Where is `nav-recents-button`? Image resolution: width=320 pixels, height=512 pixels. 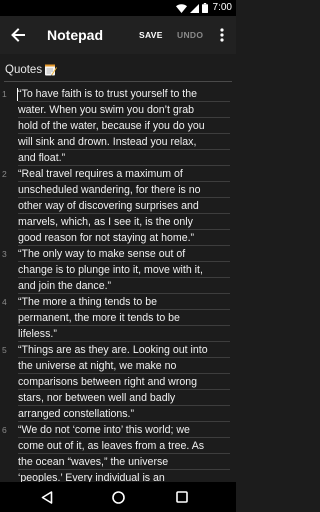 nav-recents-button is located at coordinates (182, 497).